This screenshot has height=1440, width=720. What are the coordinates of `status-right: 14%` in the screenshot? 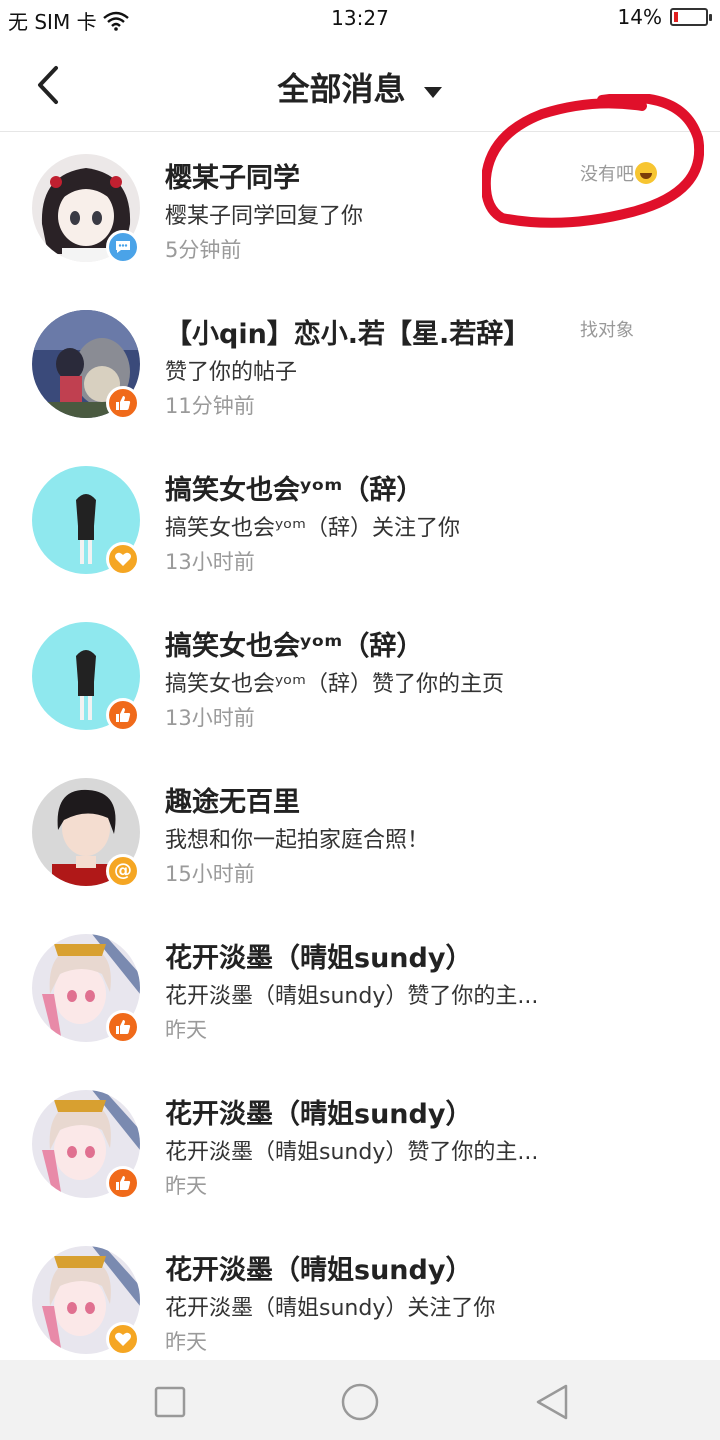 It's located at (664, 17).